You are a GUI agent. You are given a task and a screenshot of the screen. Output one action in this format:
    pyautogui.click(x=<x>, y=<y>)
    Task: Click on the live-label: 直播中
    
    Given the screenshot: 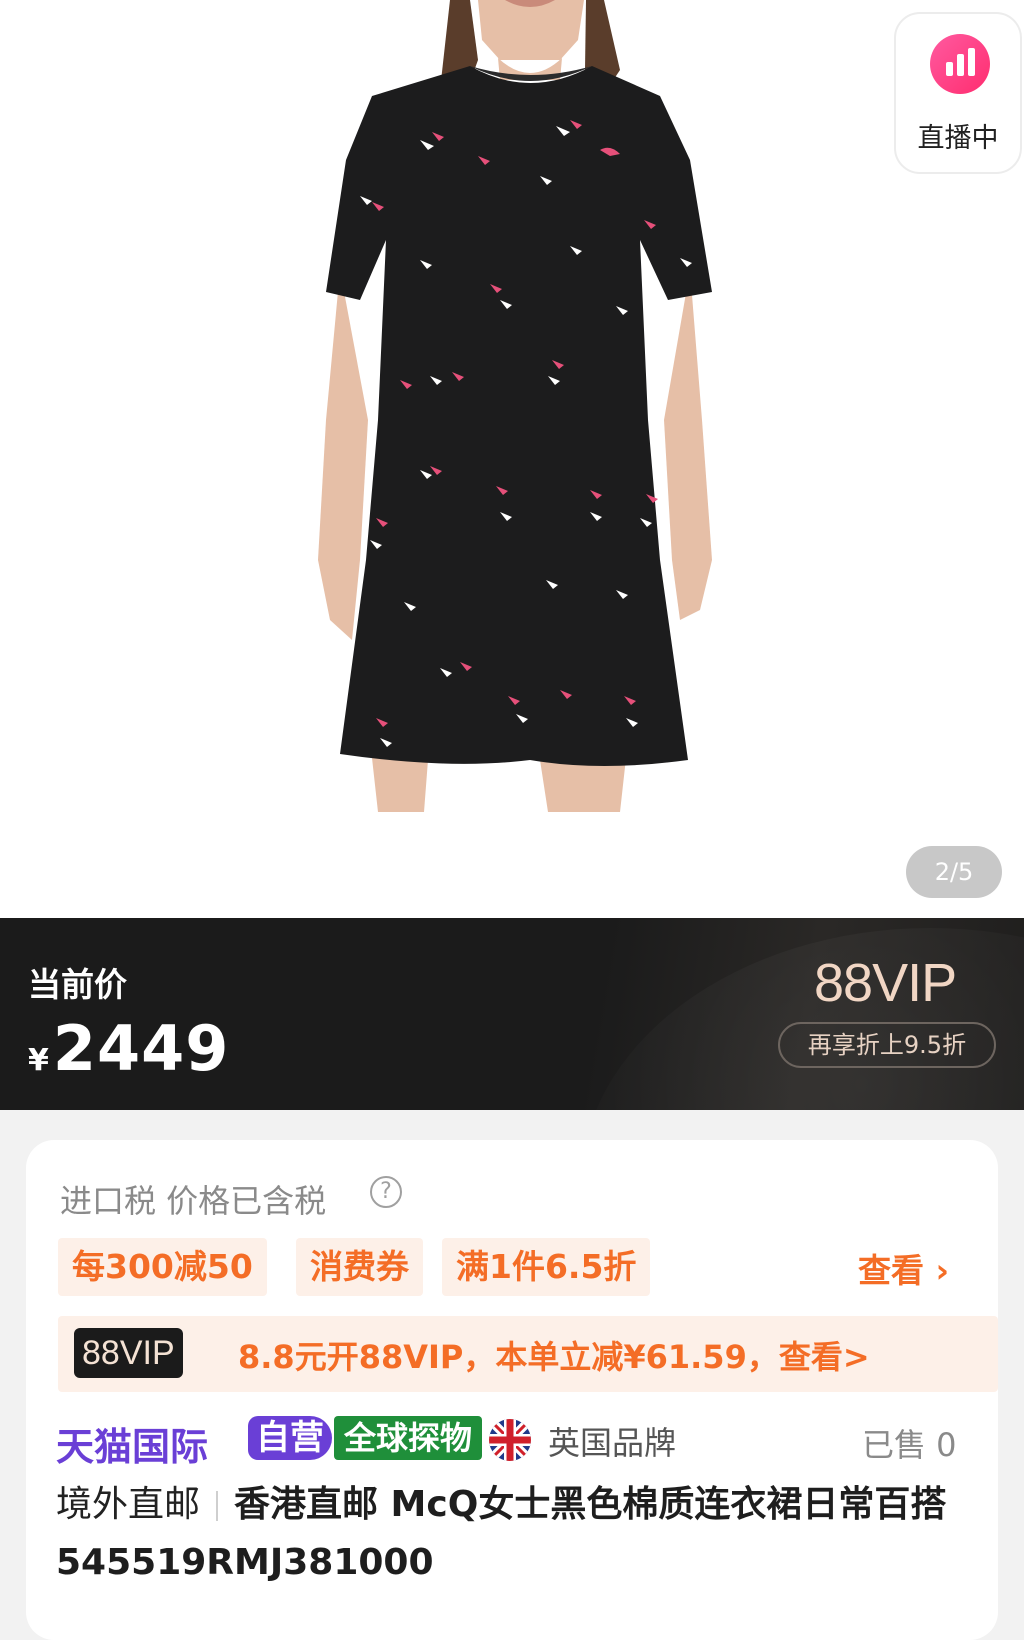 What is the action you would take?
    pyautogui.click(x=958, y=138)
    